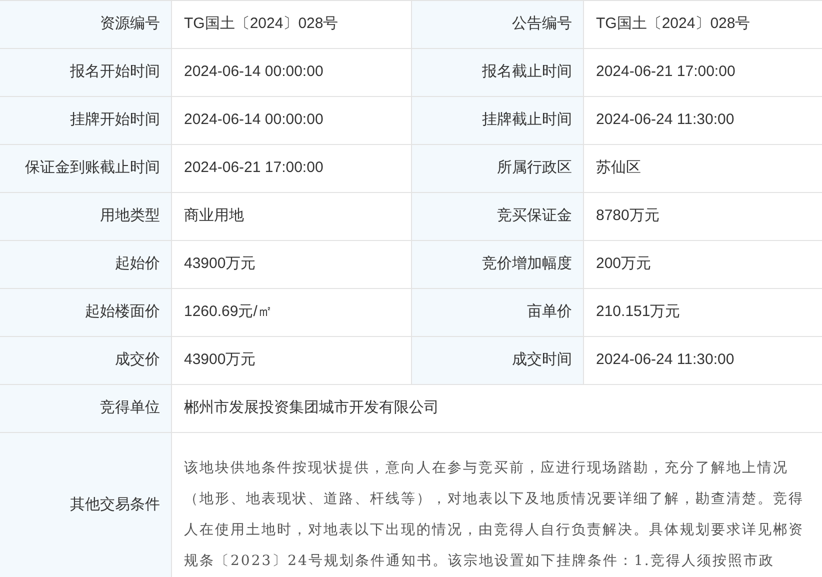 The image size is (822, 577). What do you see at coordinates (92, 168) in the screenshot?
I see `field-label: 保证金到账截止时间` at bounding box center [92, 168].